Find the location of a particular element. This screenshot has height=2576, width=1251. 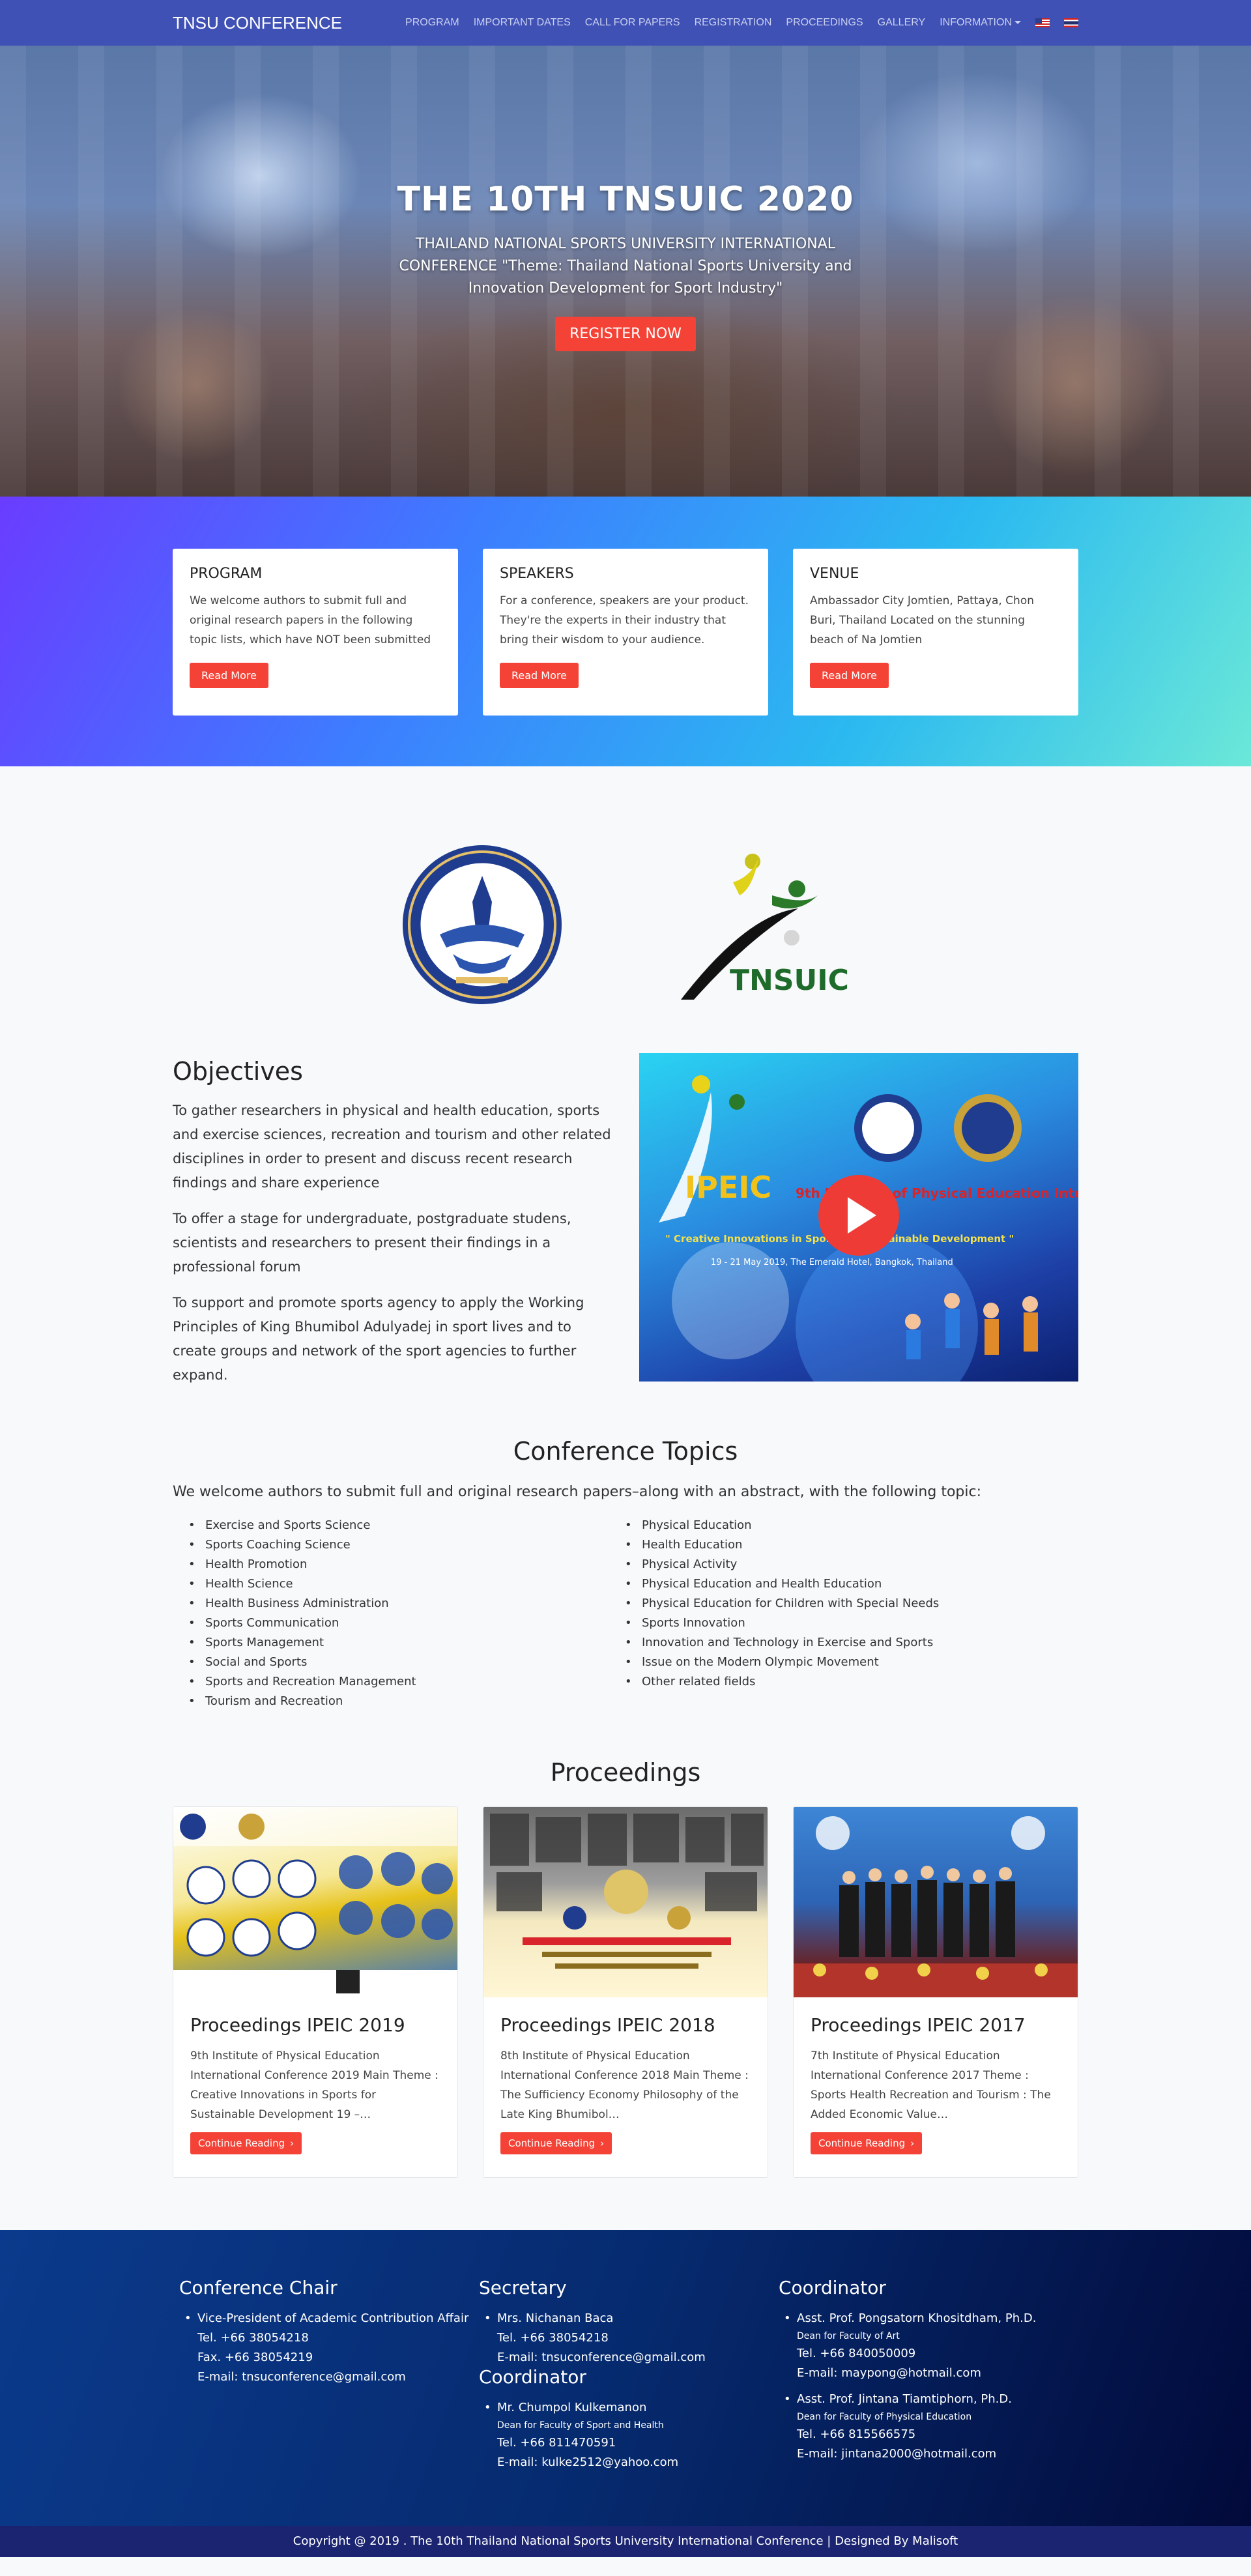

list-item: Social and Sports is located at coordinates (415, 1662).